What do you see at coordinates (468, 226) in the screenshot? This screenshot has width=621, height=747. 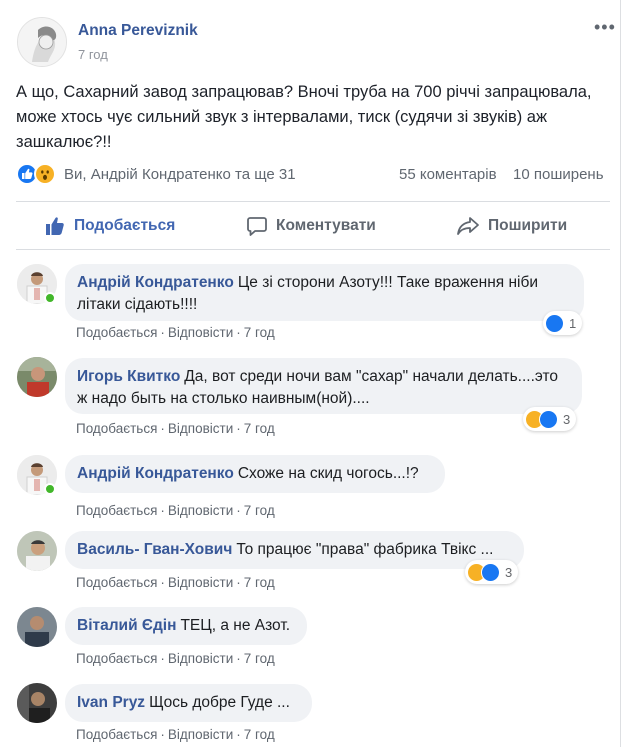 I see `share-arrow-icon` at bounding box center [468, 226].